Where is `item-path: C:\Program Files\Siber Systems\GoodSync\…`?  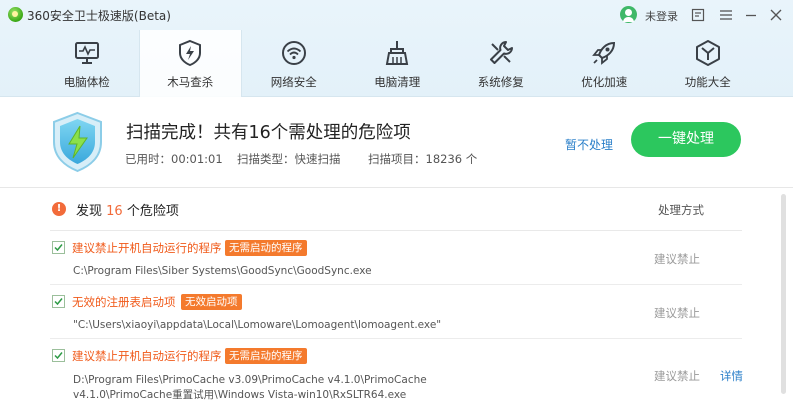
item-path: C:\Program Files\Siber Systems\GoodSync\… is located at coordinates (222, 271).